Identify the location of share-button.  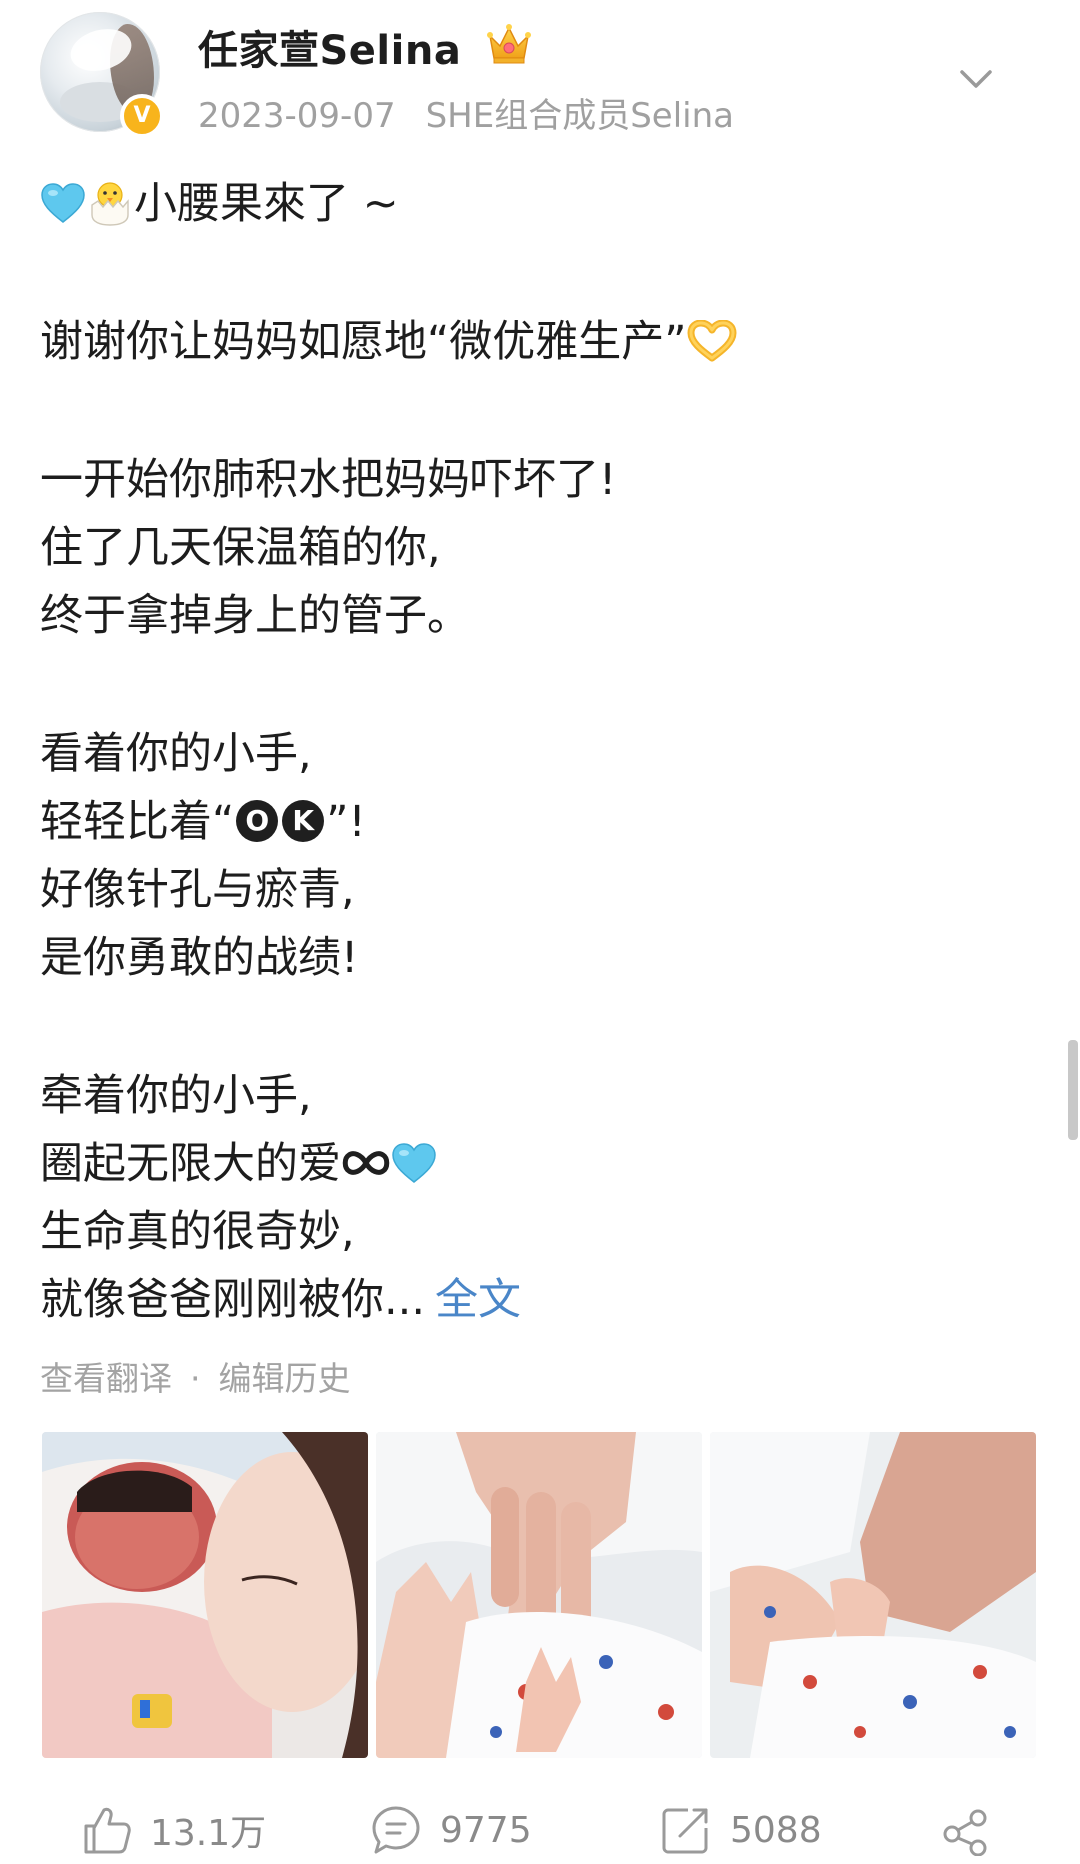
(975, 1830).